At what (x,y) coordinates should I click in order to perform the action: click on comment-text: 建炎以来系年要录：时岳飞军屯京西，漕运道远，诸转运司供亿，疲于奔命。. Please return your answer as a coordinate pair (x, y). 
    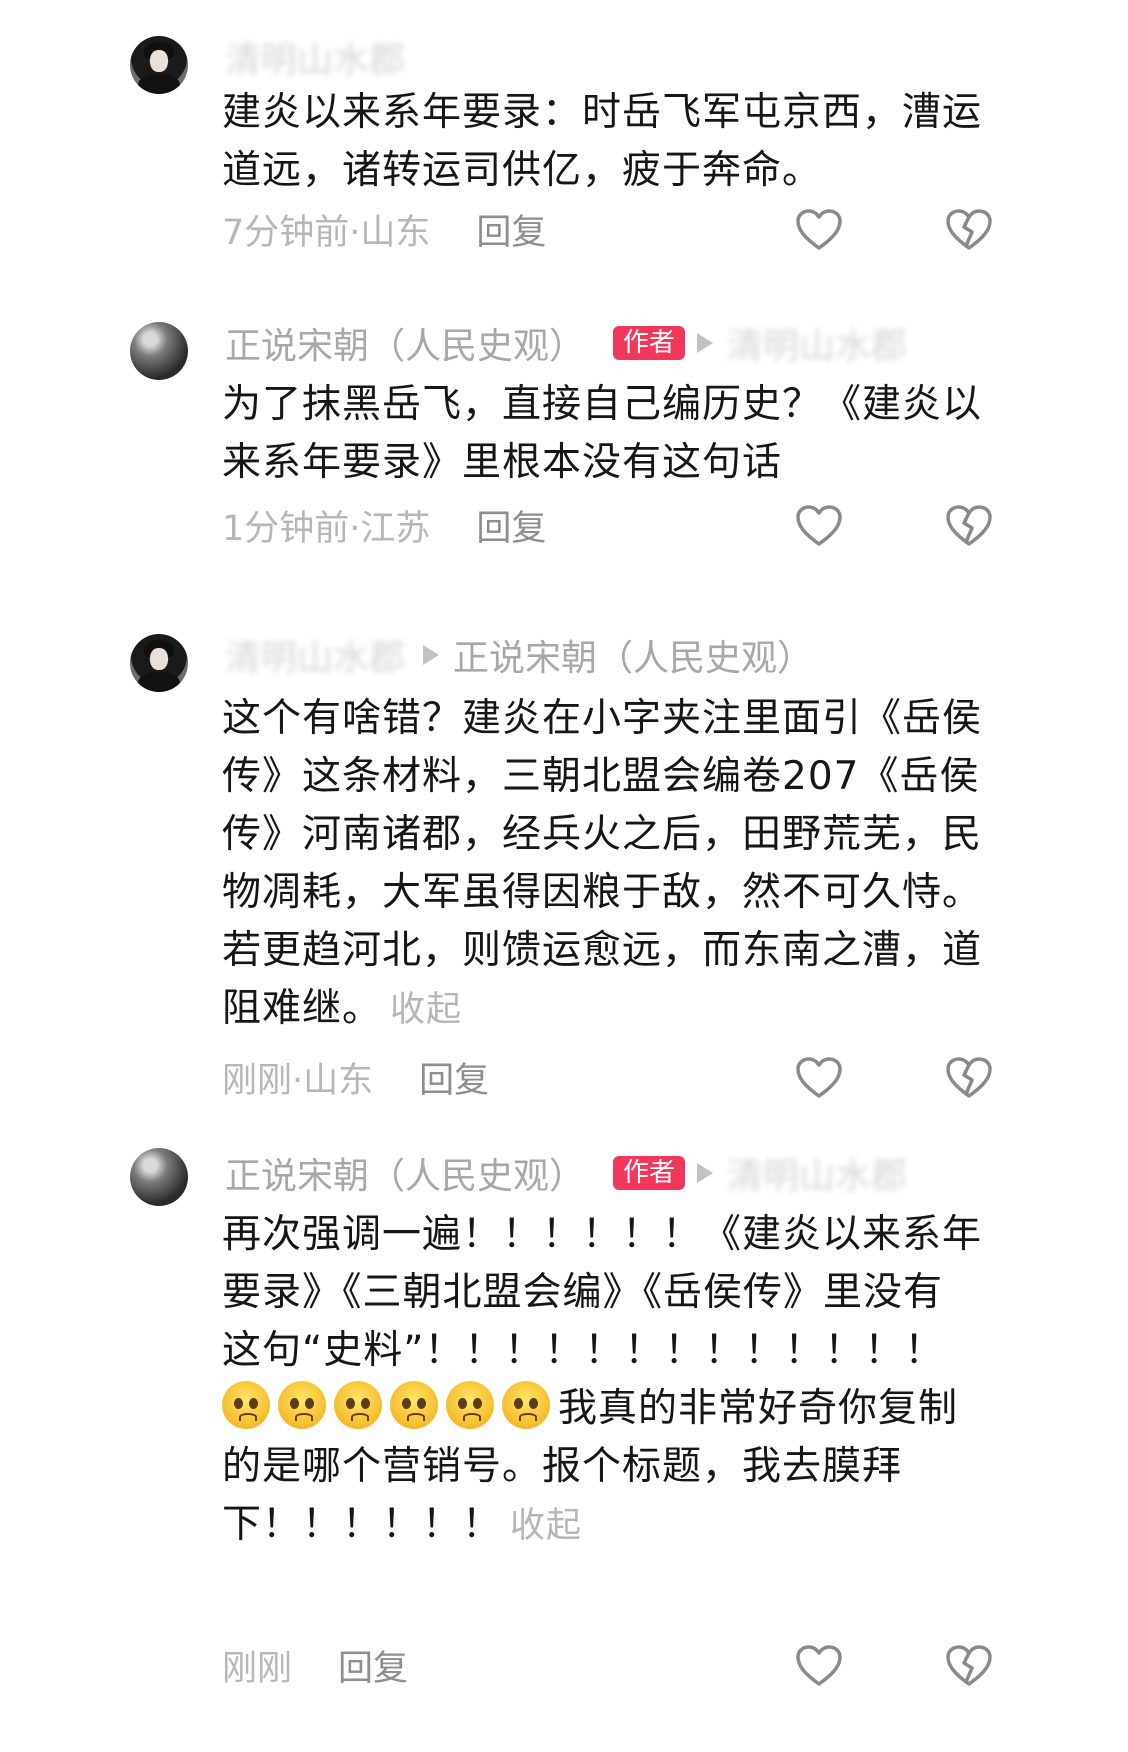
    Looking at the image, I should click on (602, 141).